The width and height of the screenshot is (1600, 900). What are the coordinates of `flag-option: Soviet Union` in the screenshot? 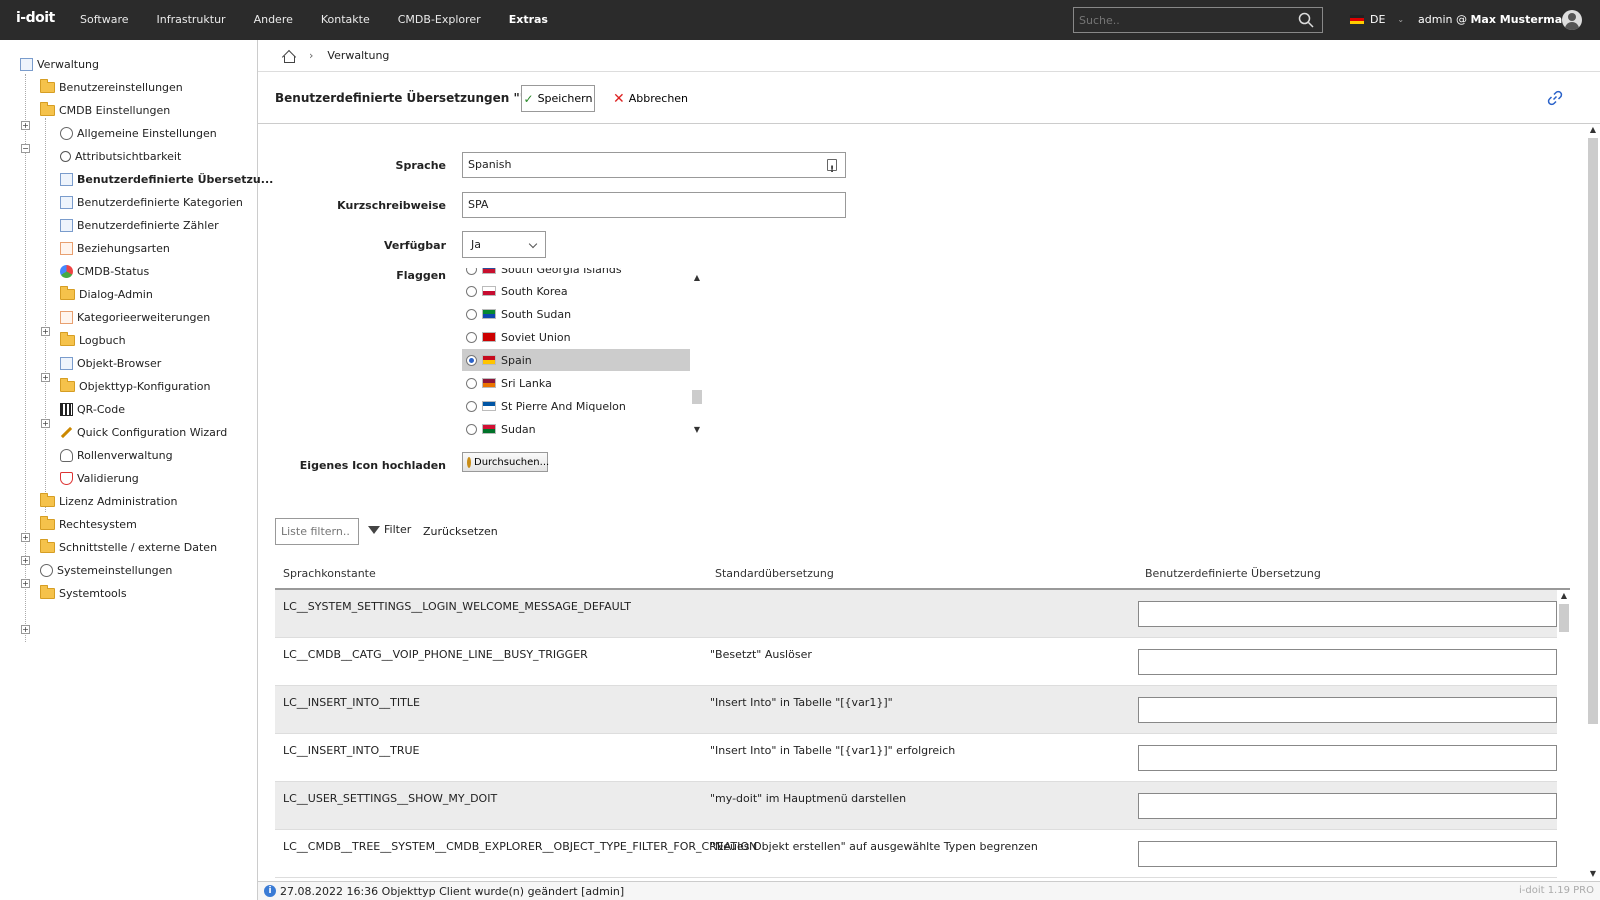 It's located at (576, 337).